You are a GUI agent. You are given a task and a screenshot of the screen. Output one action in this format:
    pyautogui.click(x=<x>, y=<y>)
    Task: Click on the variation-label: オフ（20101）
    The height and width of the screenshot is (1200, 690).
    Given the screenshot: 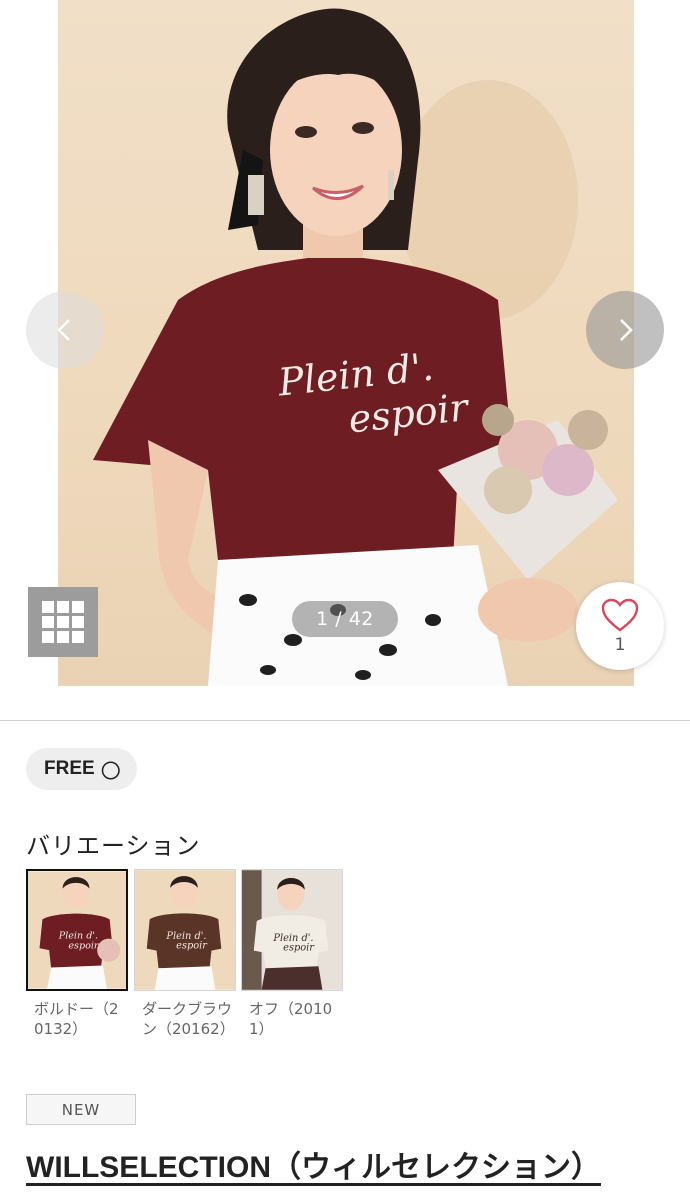 What is the action you would take?
    pyautogui.click(x=291, y=1019)
    